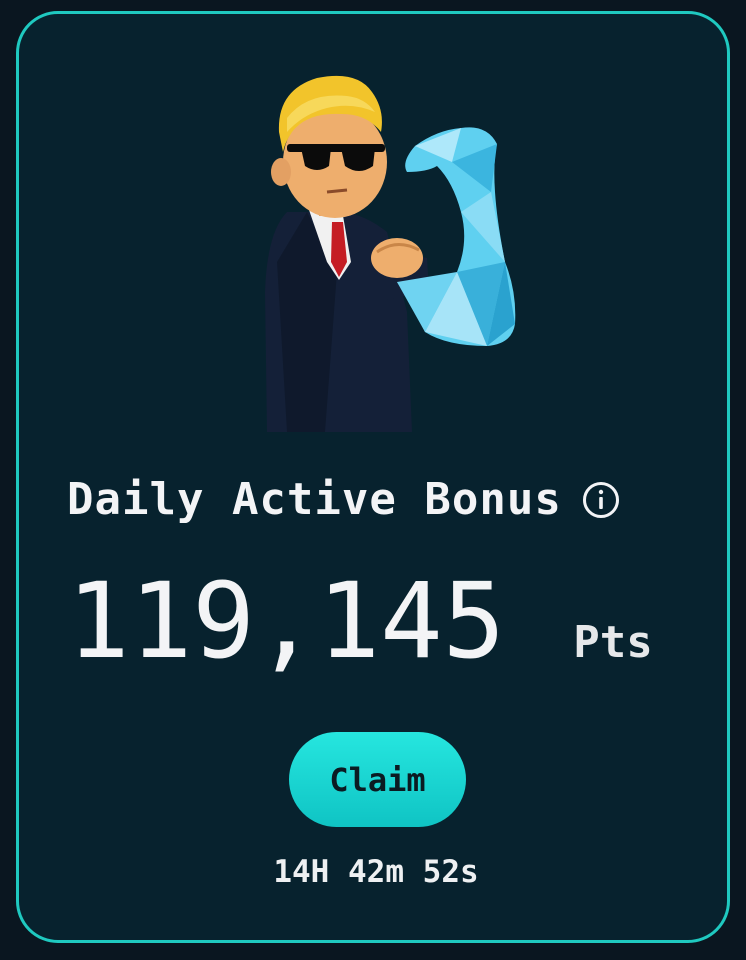  I want to click on points-display: 119,145 Pts, so click(360, 621).